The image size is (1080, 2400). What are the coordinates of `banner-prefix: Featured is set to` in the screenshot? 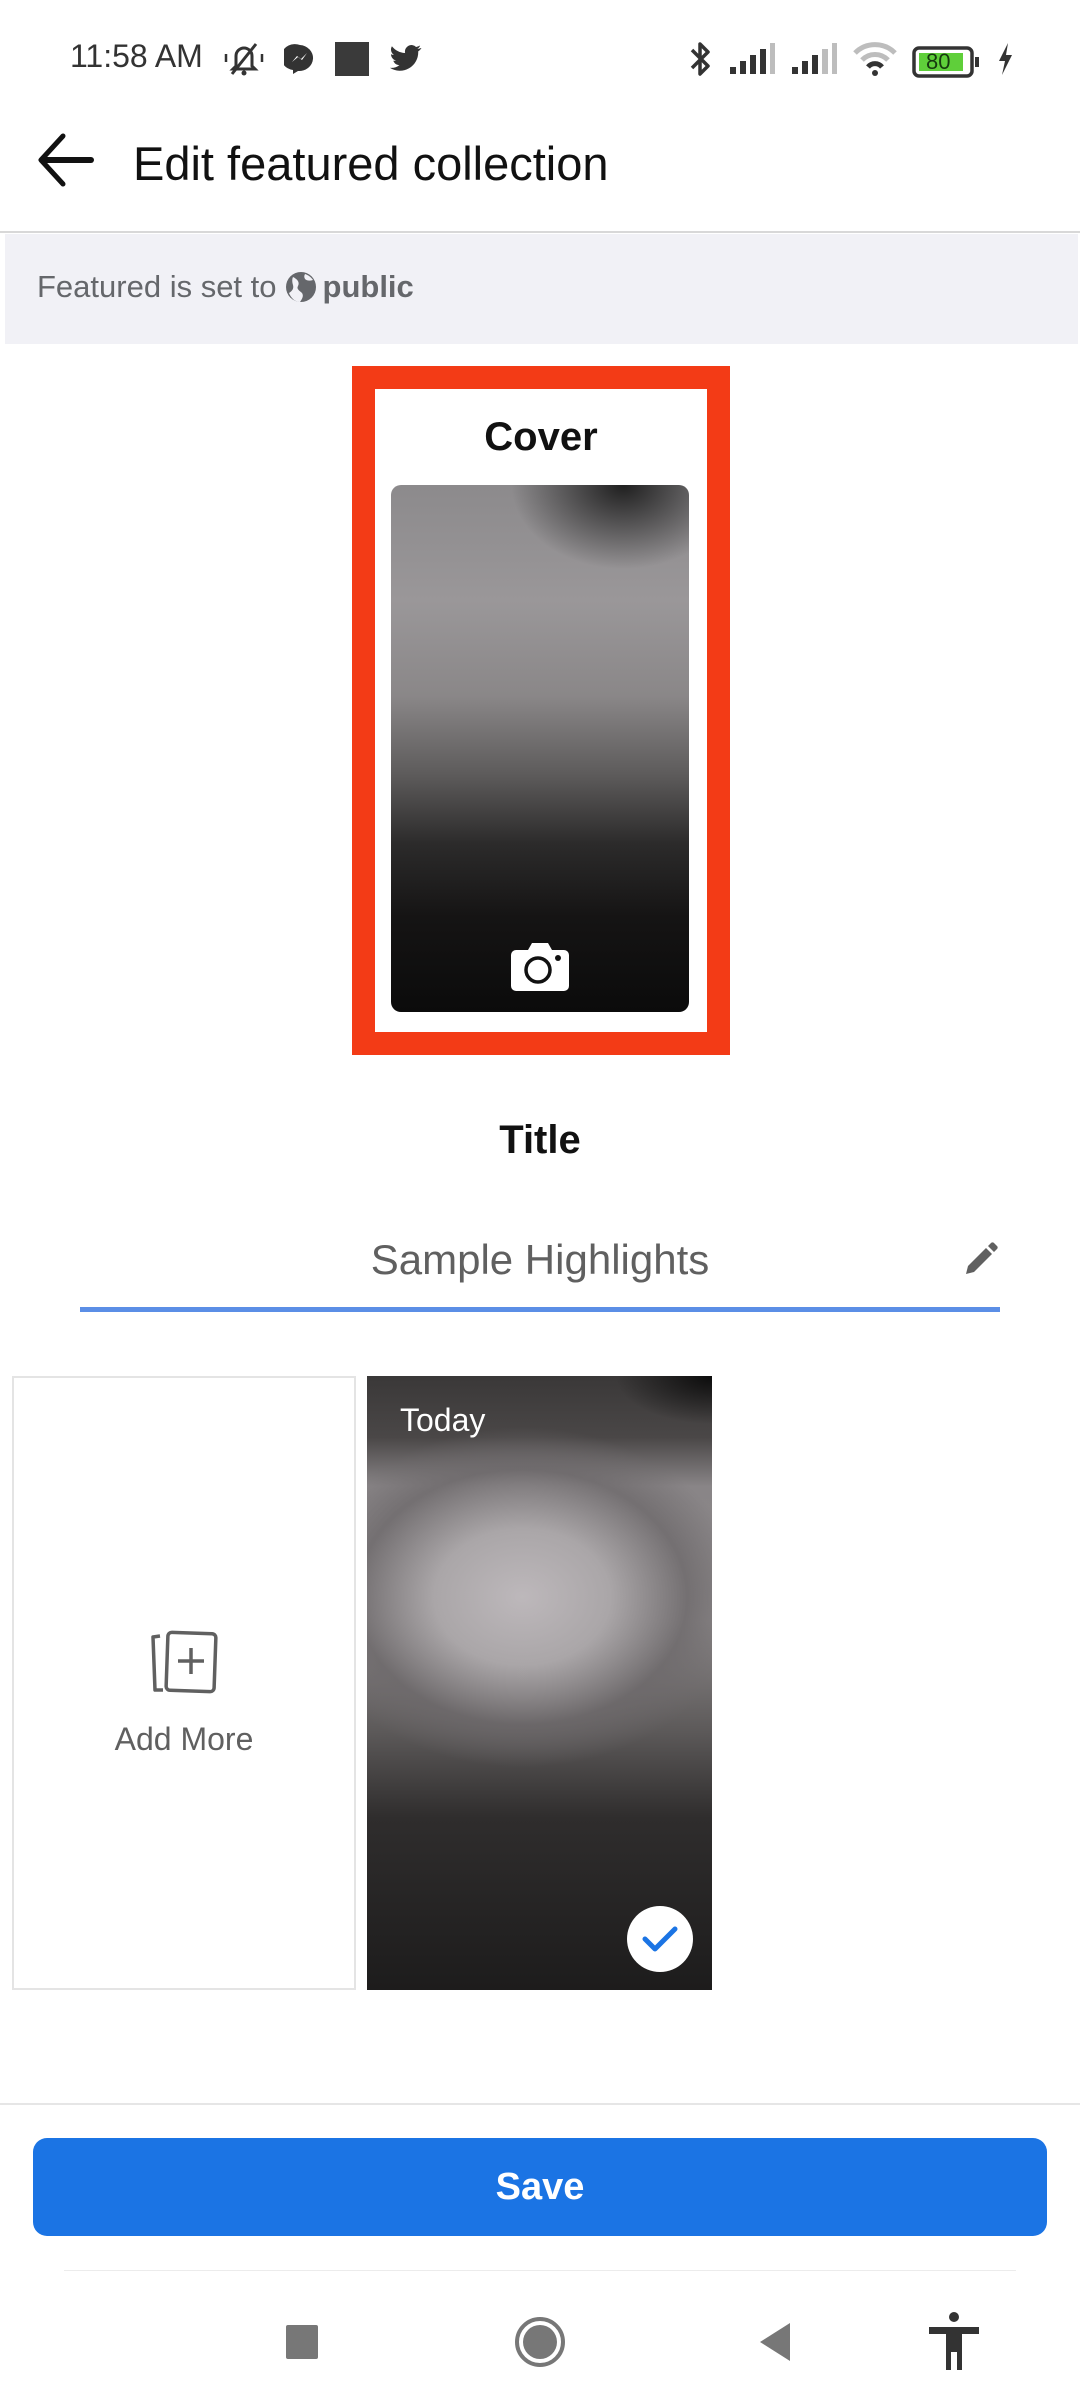 It's located at (157, 286).